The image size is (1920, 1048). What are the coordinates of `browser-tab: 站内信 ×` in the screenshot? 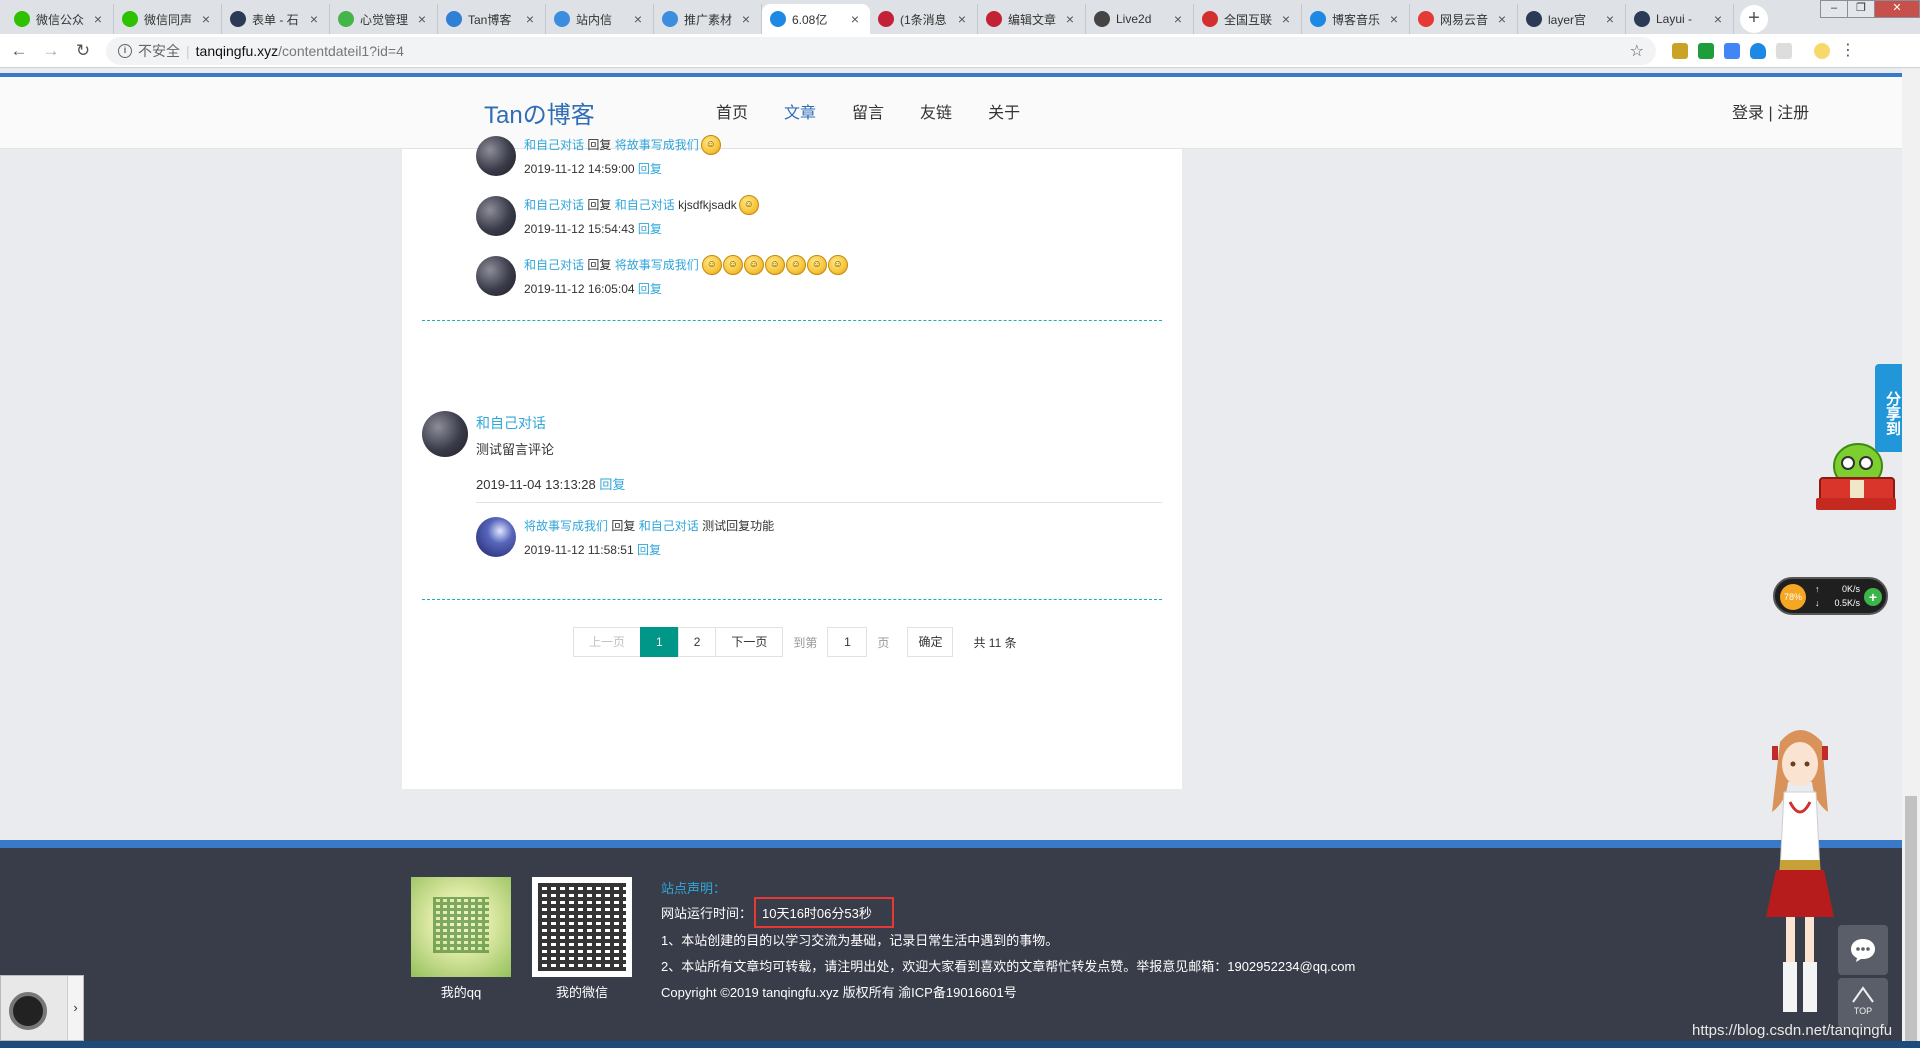 It's located at (600, 19).